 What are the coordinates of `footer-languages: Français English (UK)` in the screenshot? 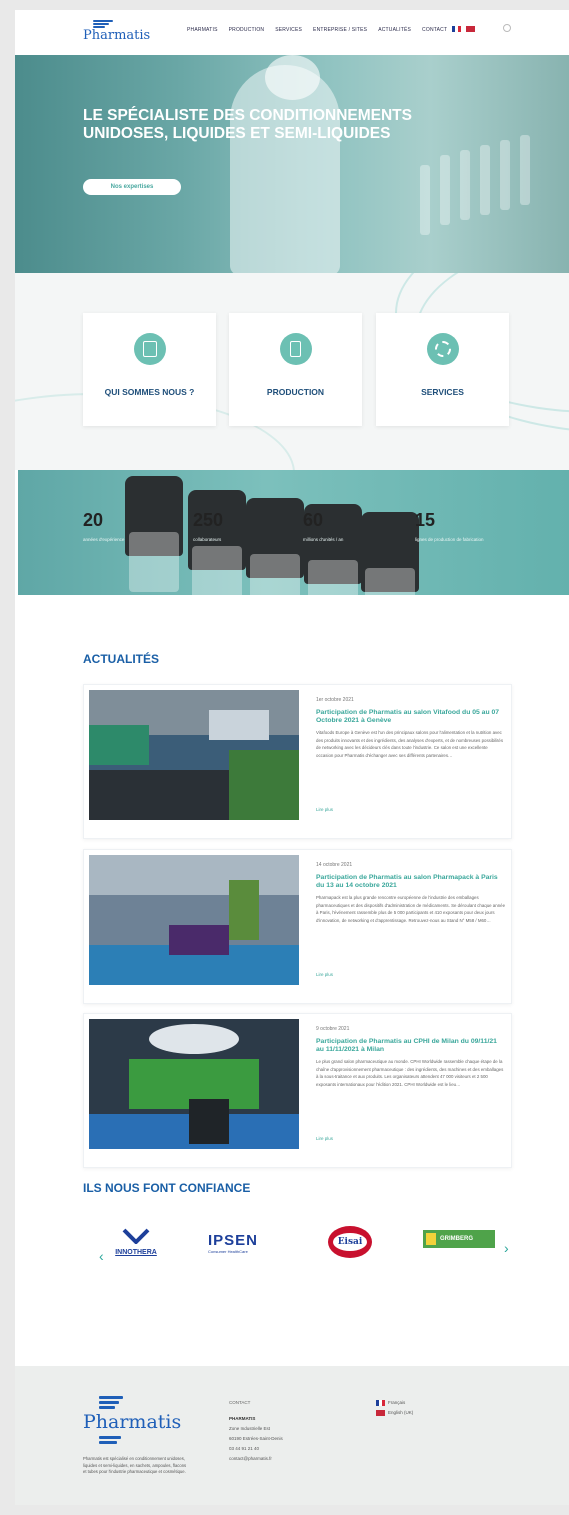 It's located at (394, 1408).